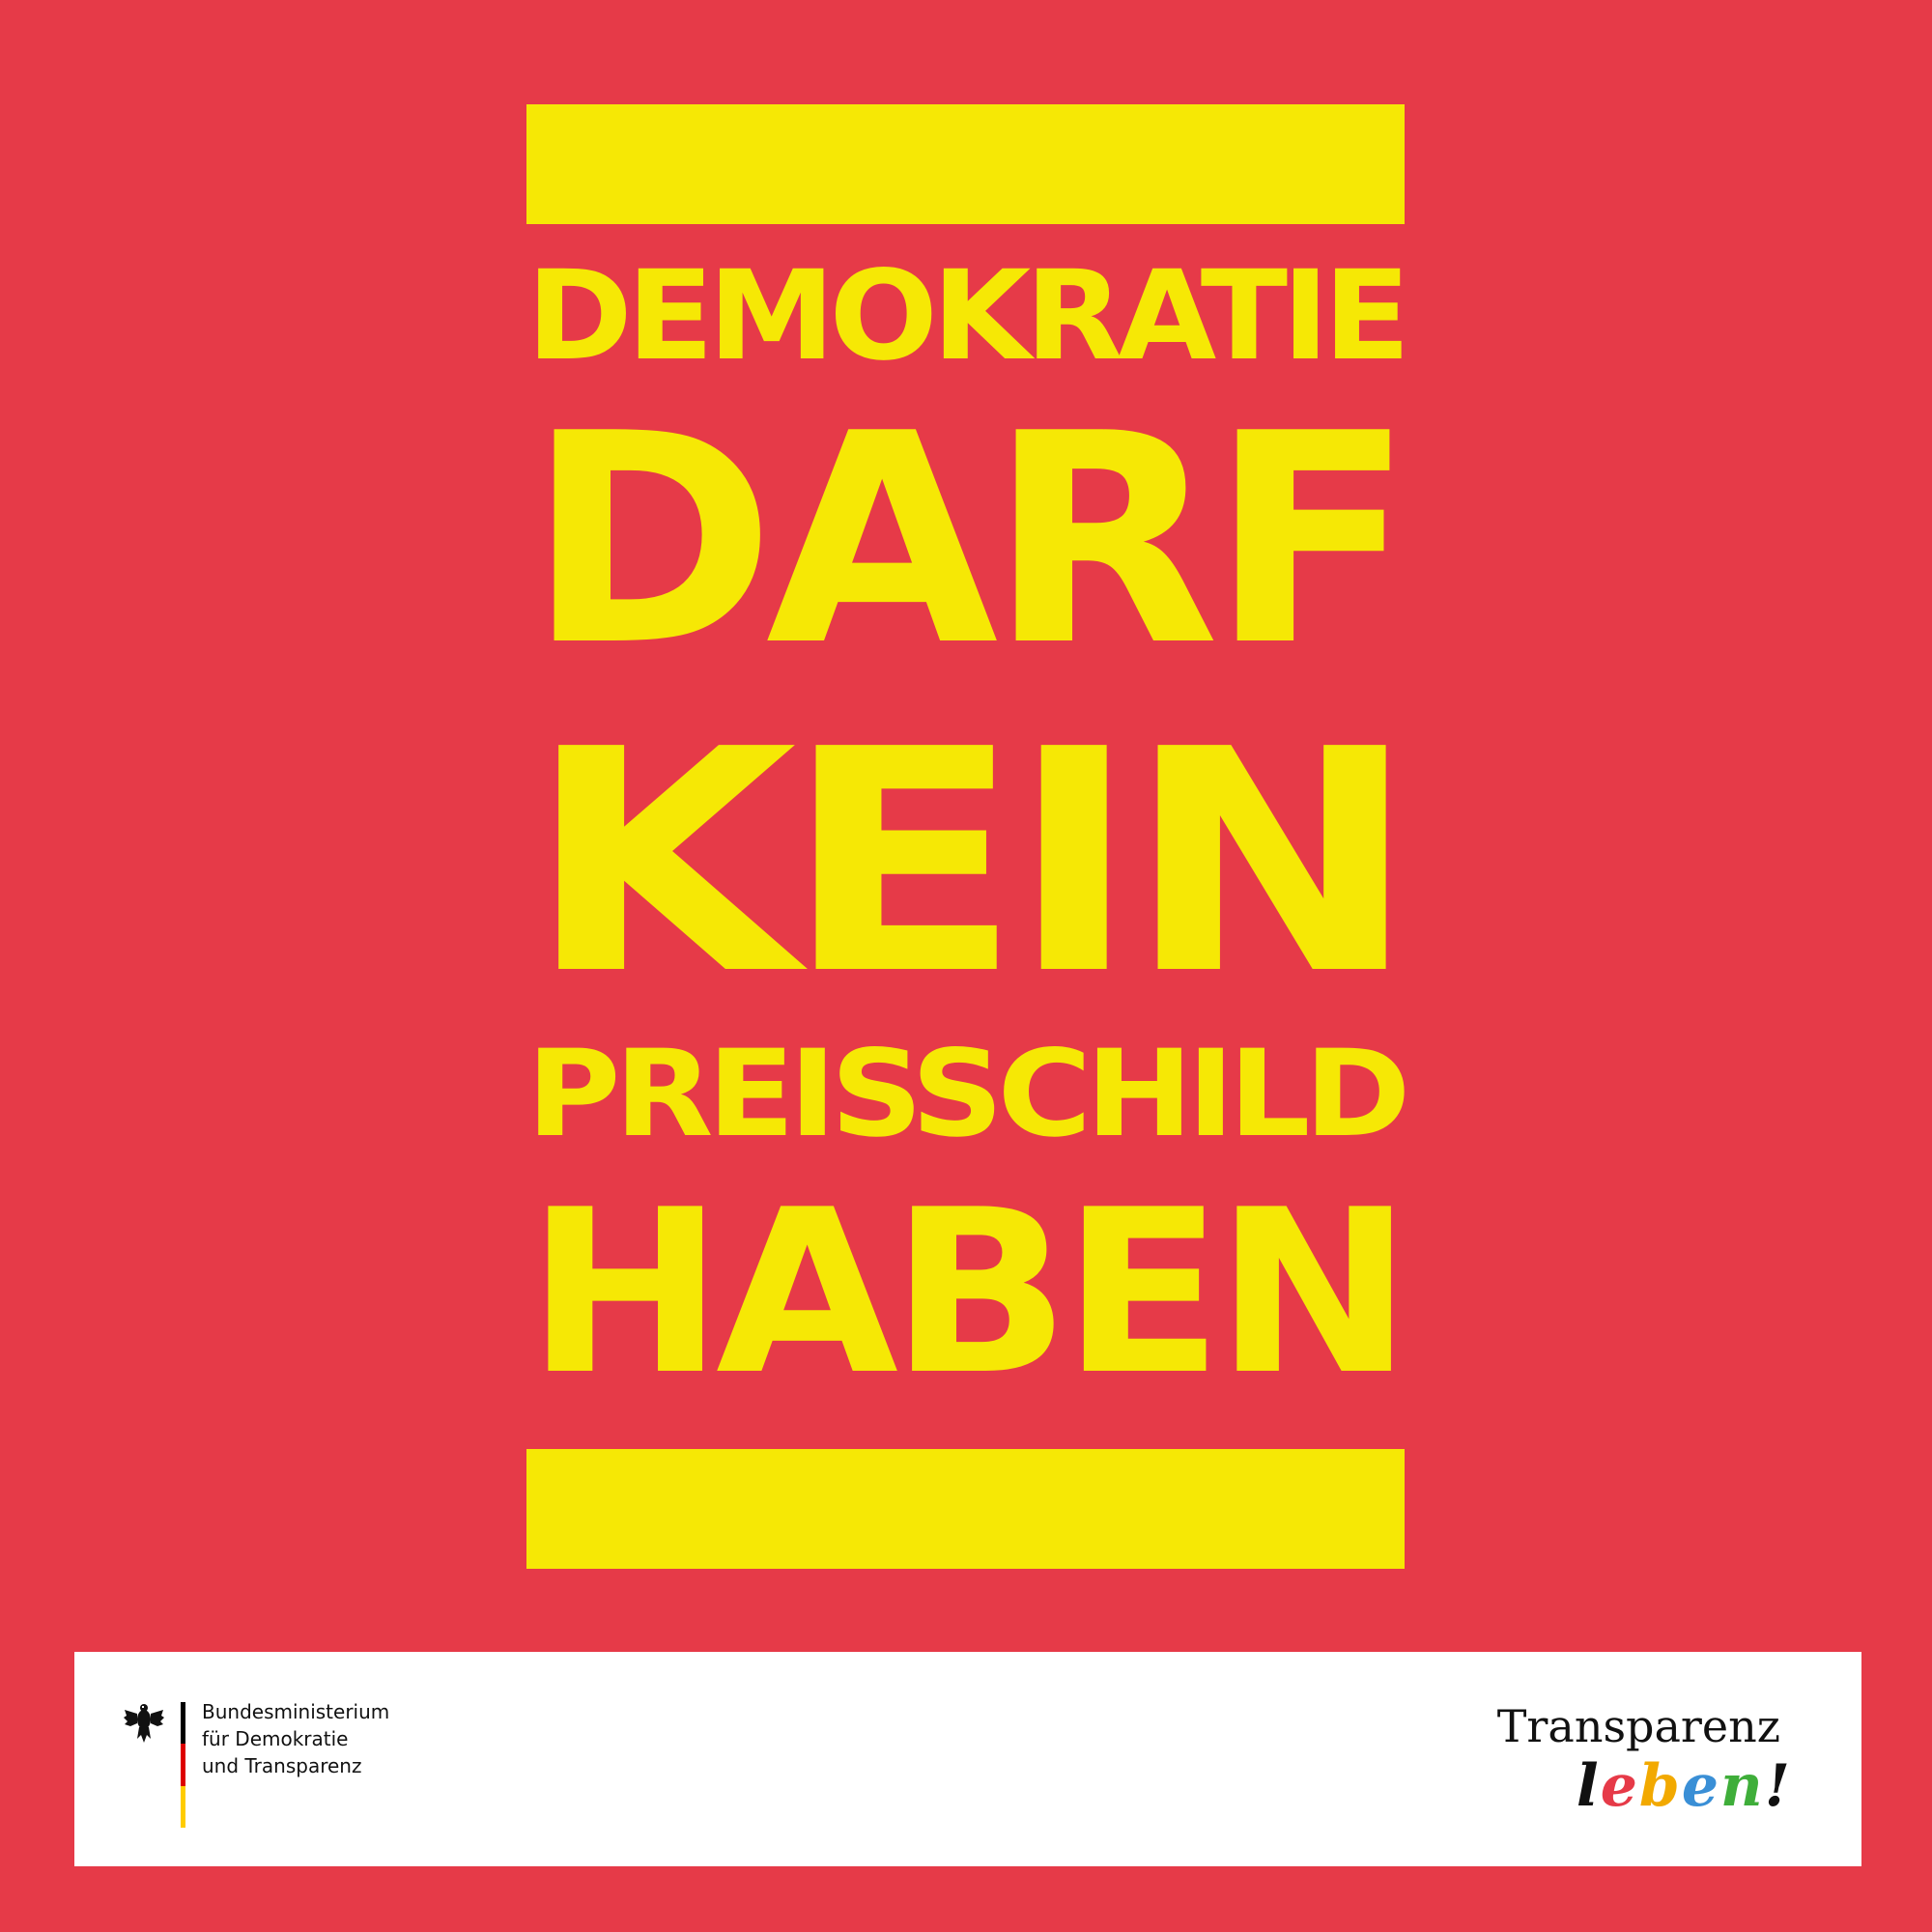 This screenshot has height=1932, width=1932. What do you see at coordinates (965, 1509) in the screenshot?
I see `bottom-decorative-bar` at bounding box center [965, 1509].